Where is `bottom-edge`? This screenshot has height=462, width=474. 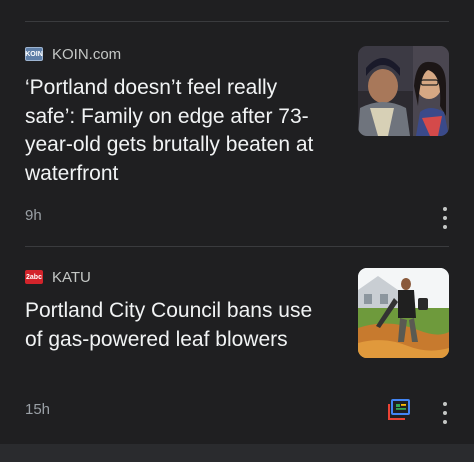 bottom-edge is located at coordinates (237, 453).